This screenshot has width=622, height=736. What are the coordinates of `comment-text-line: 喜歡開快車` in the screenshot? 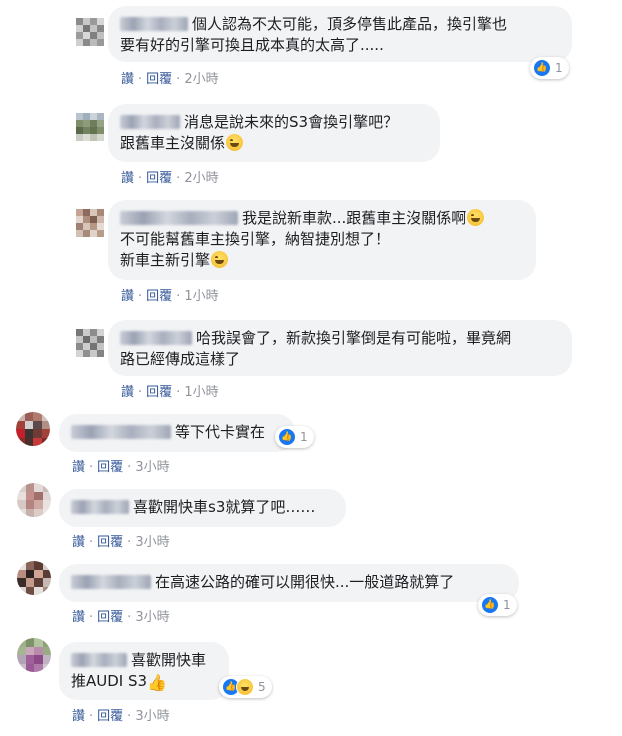 It's located at (169, 660).